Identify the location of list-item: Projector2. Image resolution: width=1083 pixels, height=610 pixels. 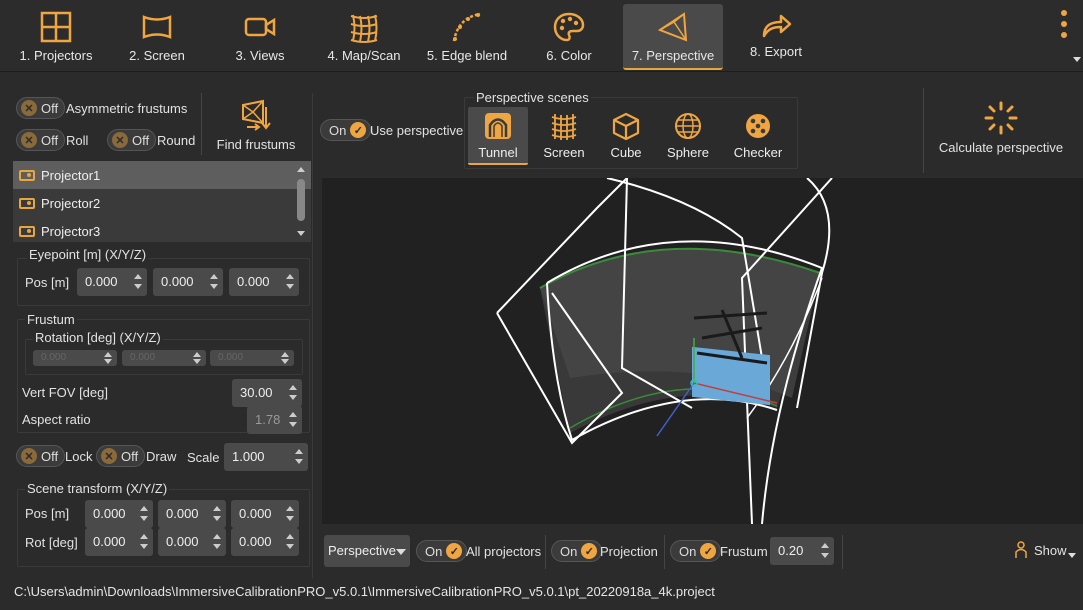
(162, 203).